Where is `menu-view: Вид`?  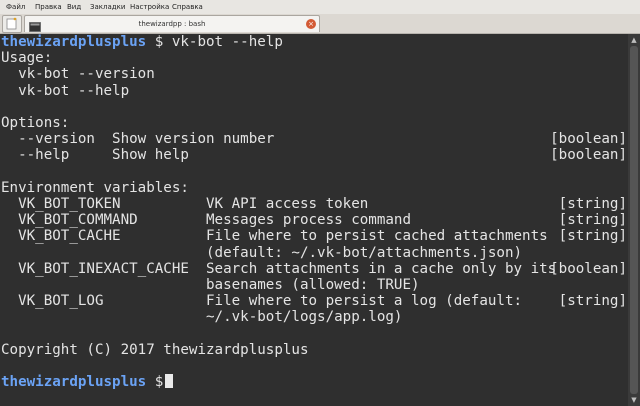
menu-view: Вид is located at coordinates (74, 7).